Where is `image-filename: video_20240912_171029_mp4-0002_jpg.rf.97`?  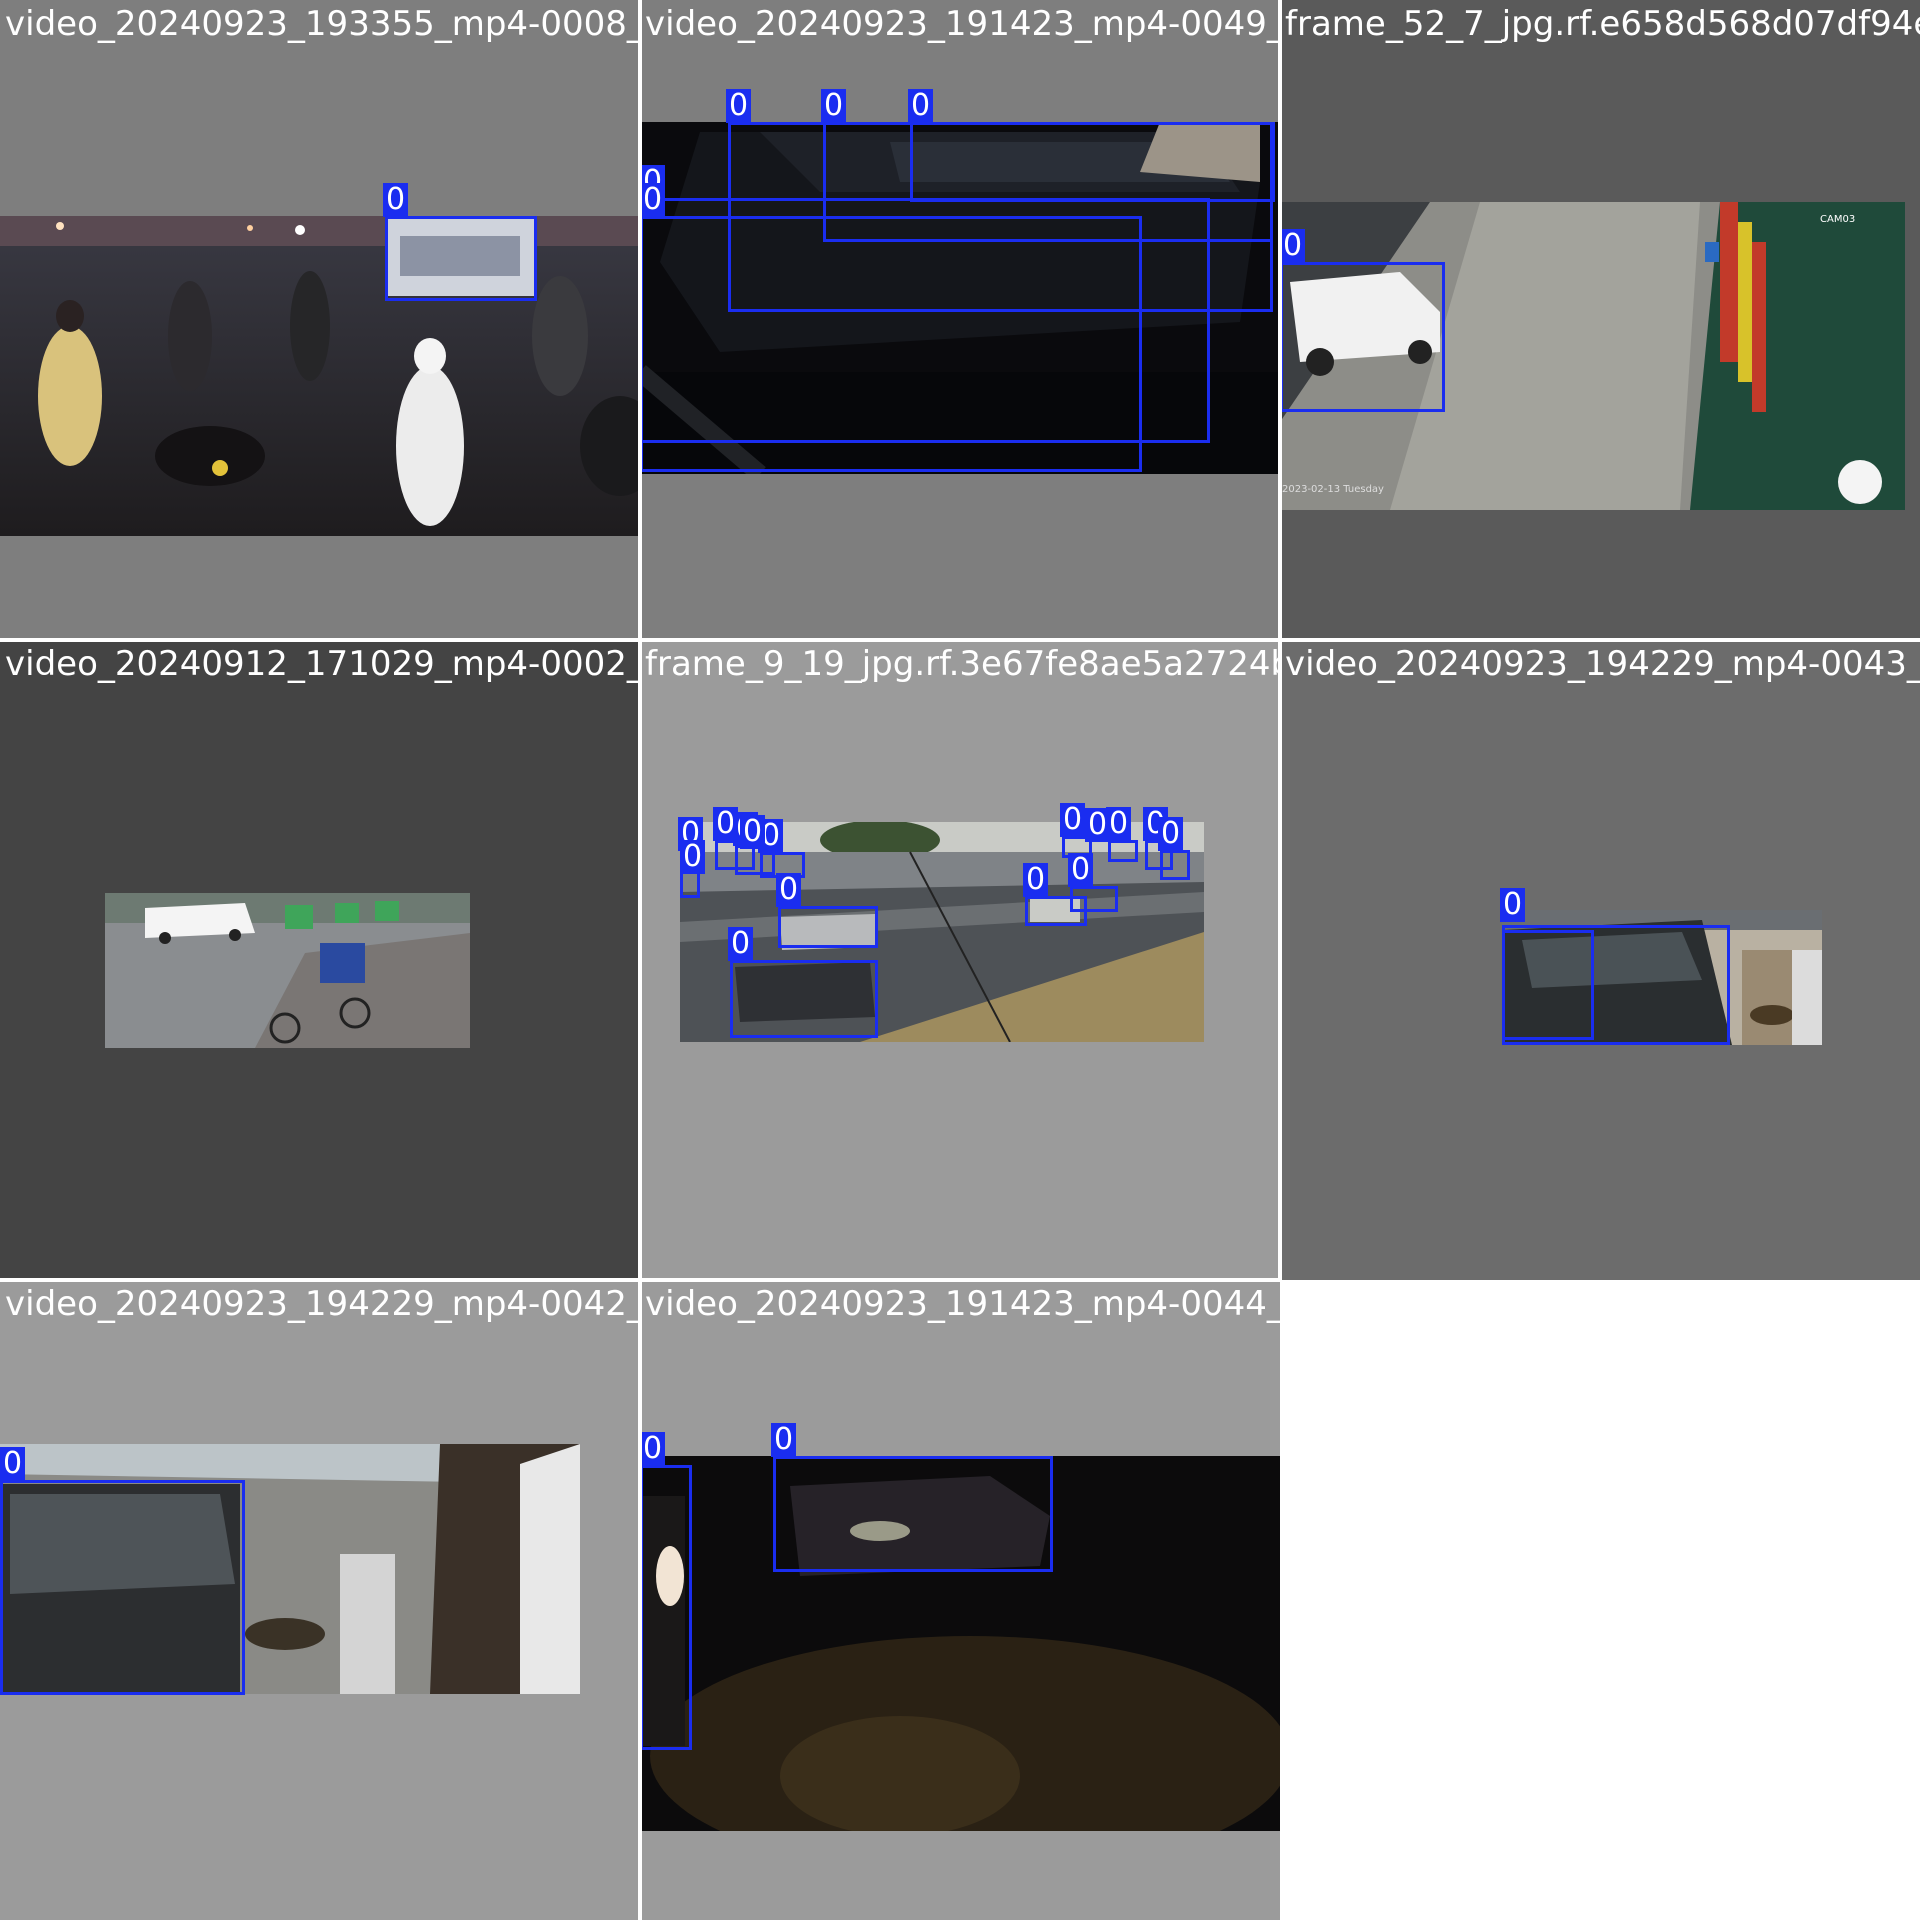
image-filename: video_20240912_171029_mp4-0002_jpg.rf.97 is located at coordinates (322, 664).